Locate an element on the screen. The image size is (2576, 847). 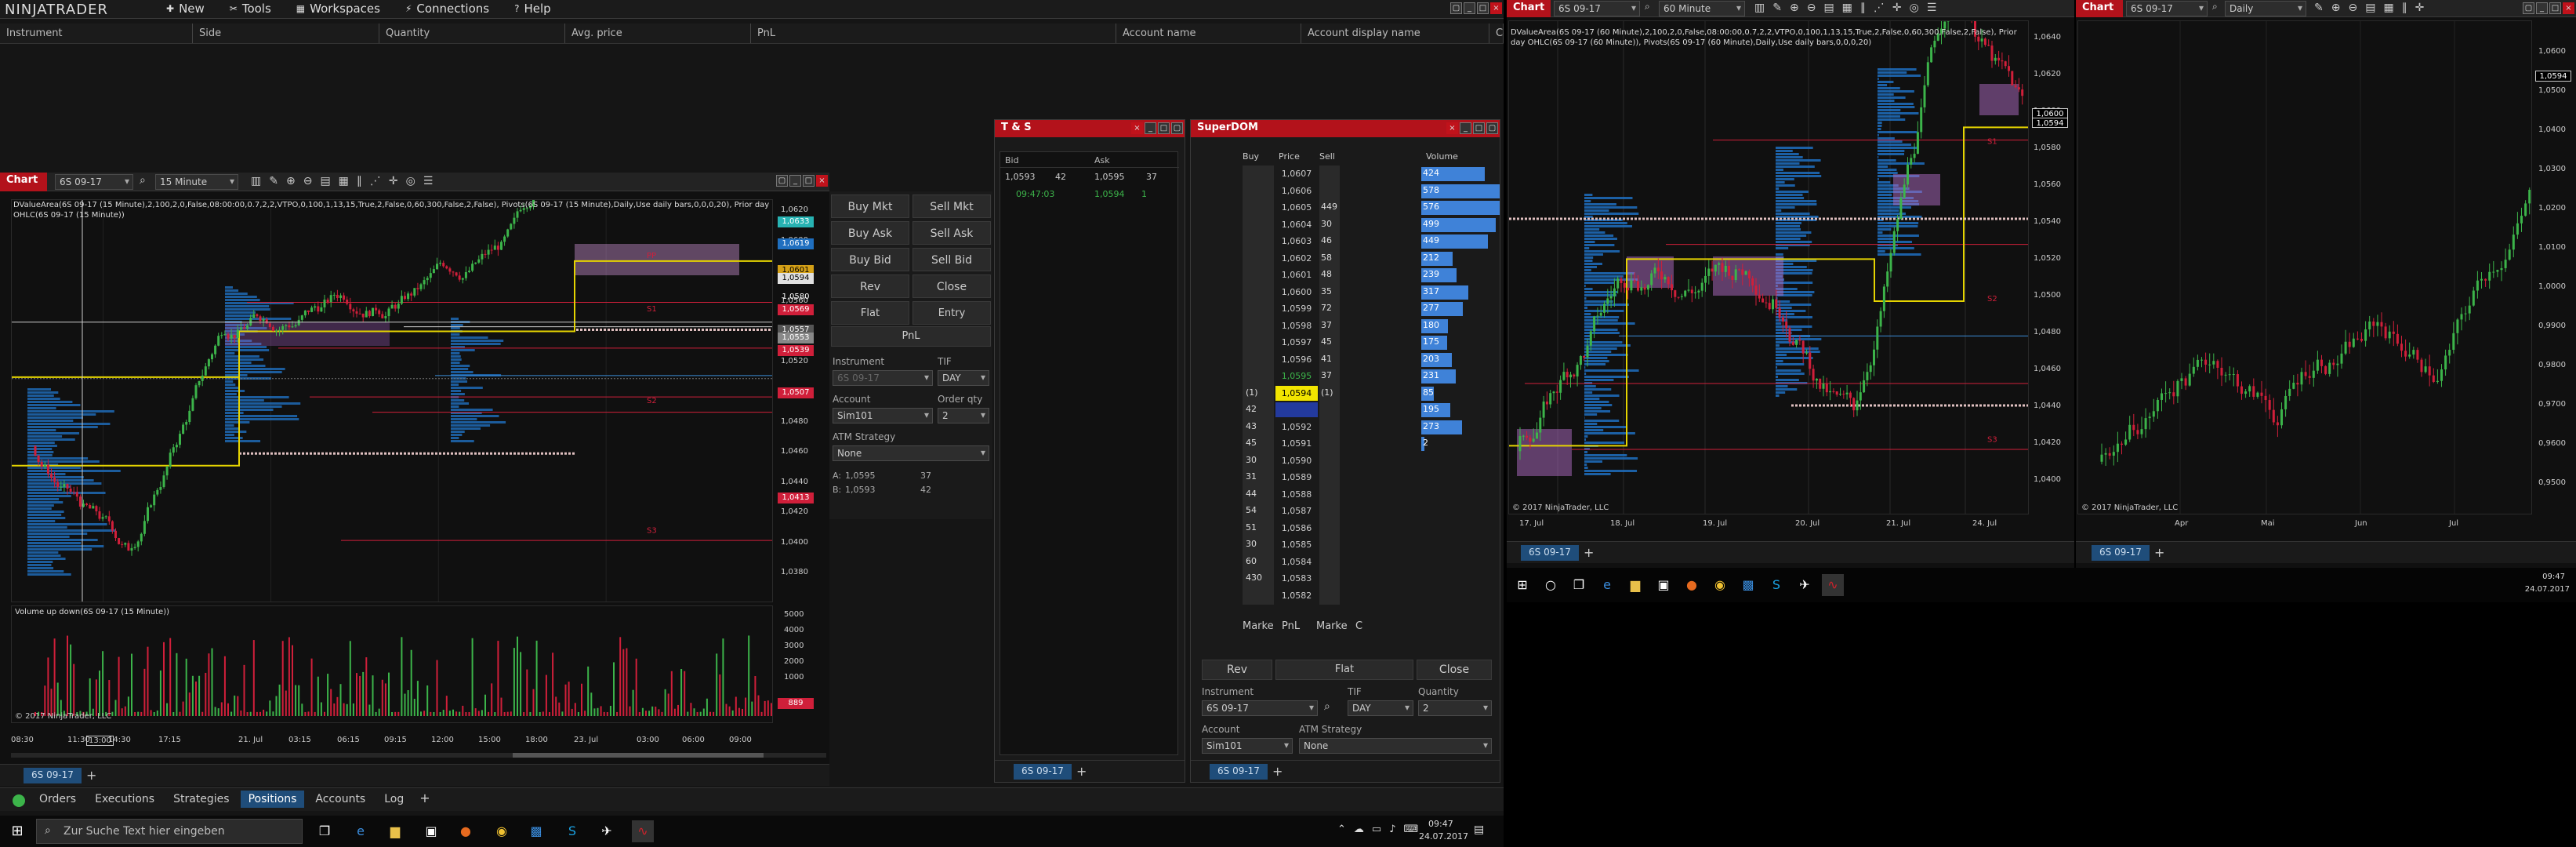
dom-row: 1,0595 37 231 is located at coordinates (1370, 376).